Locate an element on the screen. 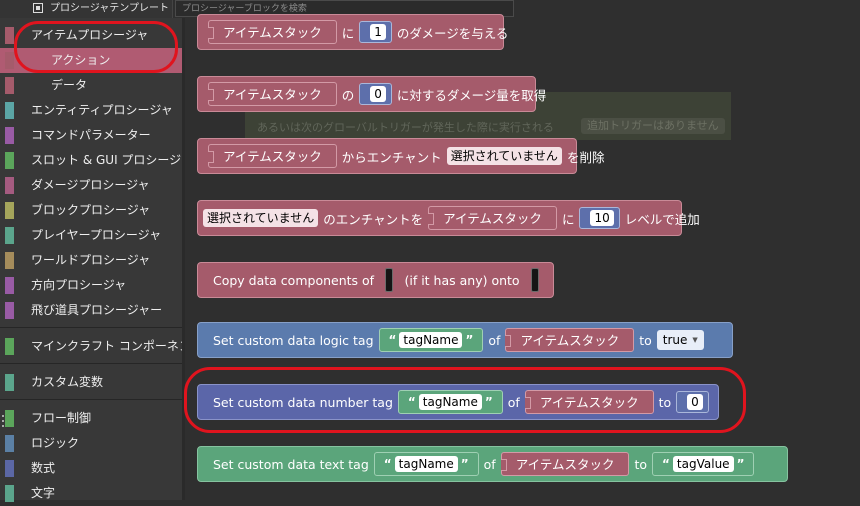  sidebar-item-player-procedures: プレイヤープロシージャ is located at coordinates (91, 235).